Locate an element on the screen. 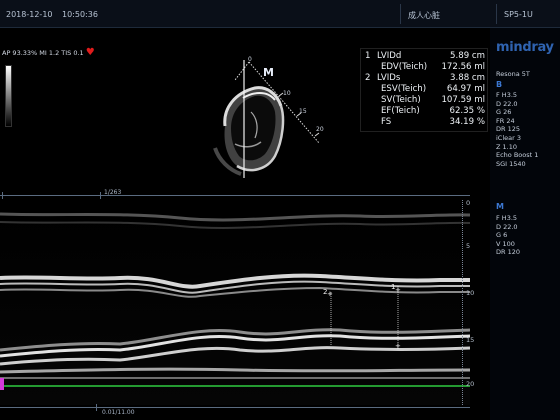 The width and height of the screenshot is (560, 420). b-mode-sector-image is located at coordinates (266, 119).